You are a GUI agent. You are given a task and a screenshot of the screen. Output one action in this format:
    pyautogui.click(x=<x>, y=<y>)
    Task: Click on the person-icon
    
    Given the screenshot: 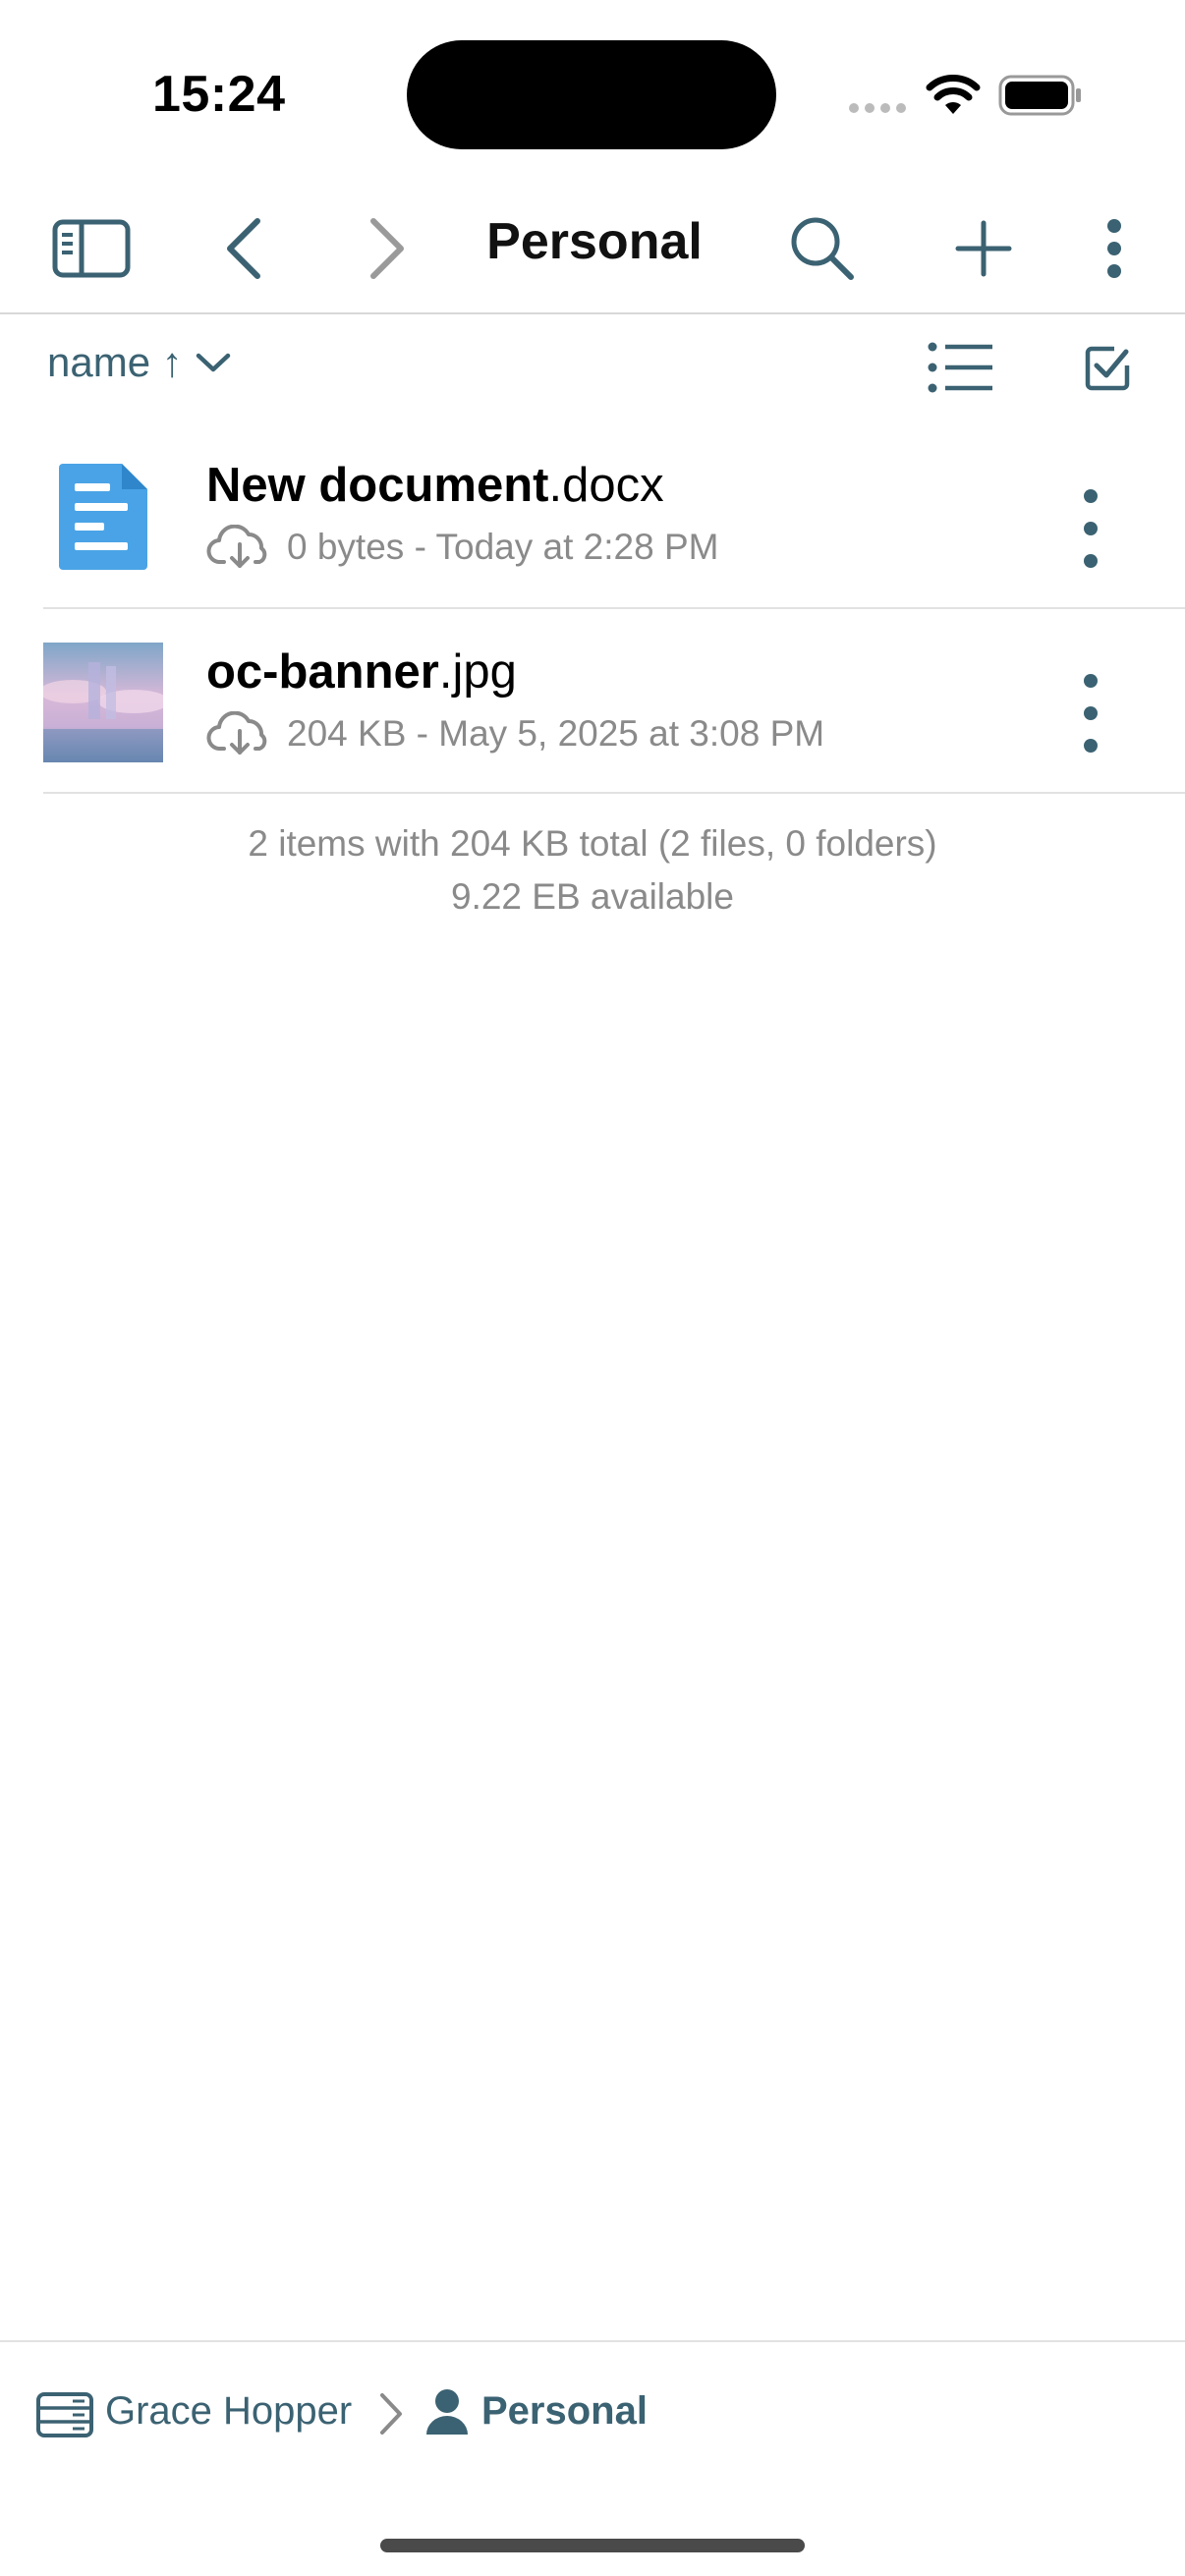 What is the action you would take?
    pyautogui.click(x=447, y=2412)
    